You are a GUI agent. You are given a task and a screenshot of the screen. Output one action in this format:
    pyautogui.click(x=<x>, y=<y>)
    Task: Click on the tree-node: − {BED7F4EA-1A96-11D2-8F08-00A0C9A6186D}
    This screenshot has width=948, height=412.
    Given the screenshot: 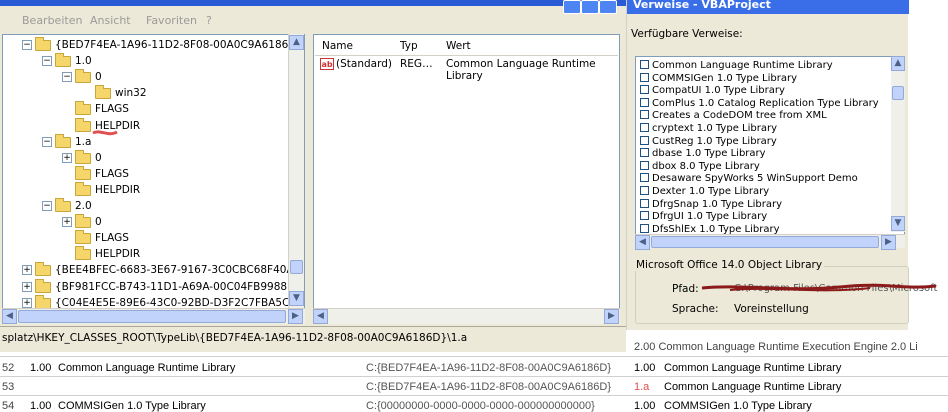 What is the action you would take?
    pyautogui.click(x=153, y=45)
    